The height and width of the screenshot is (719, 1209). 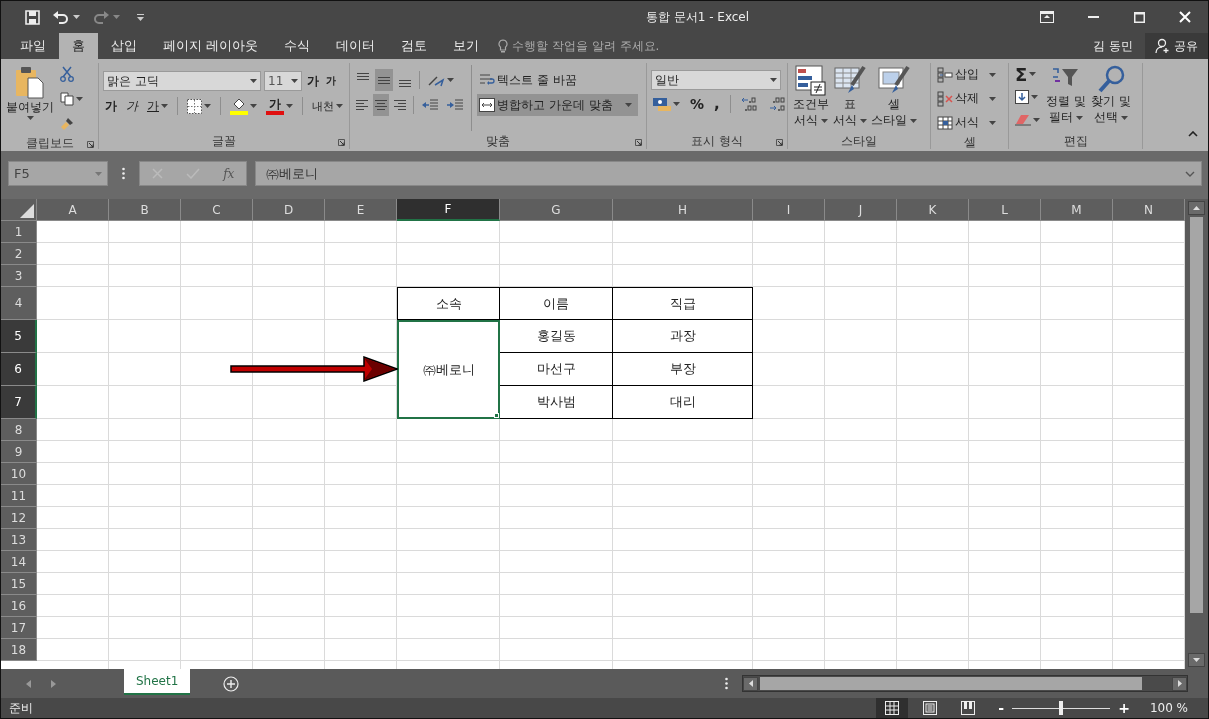 I want to click on row-header: 8, so click(x=19, y=430).